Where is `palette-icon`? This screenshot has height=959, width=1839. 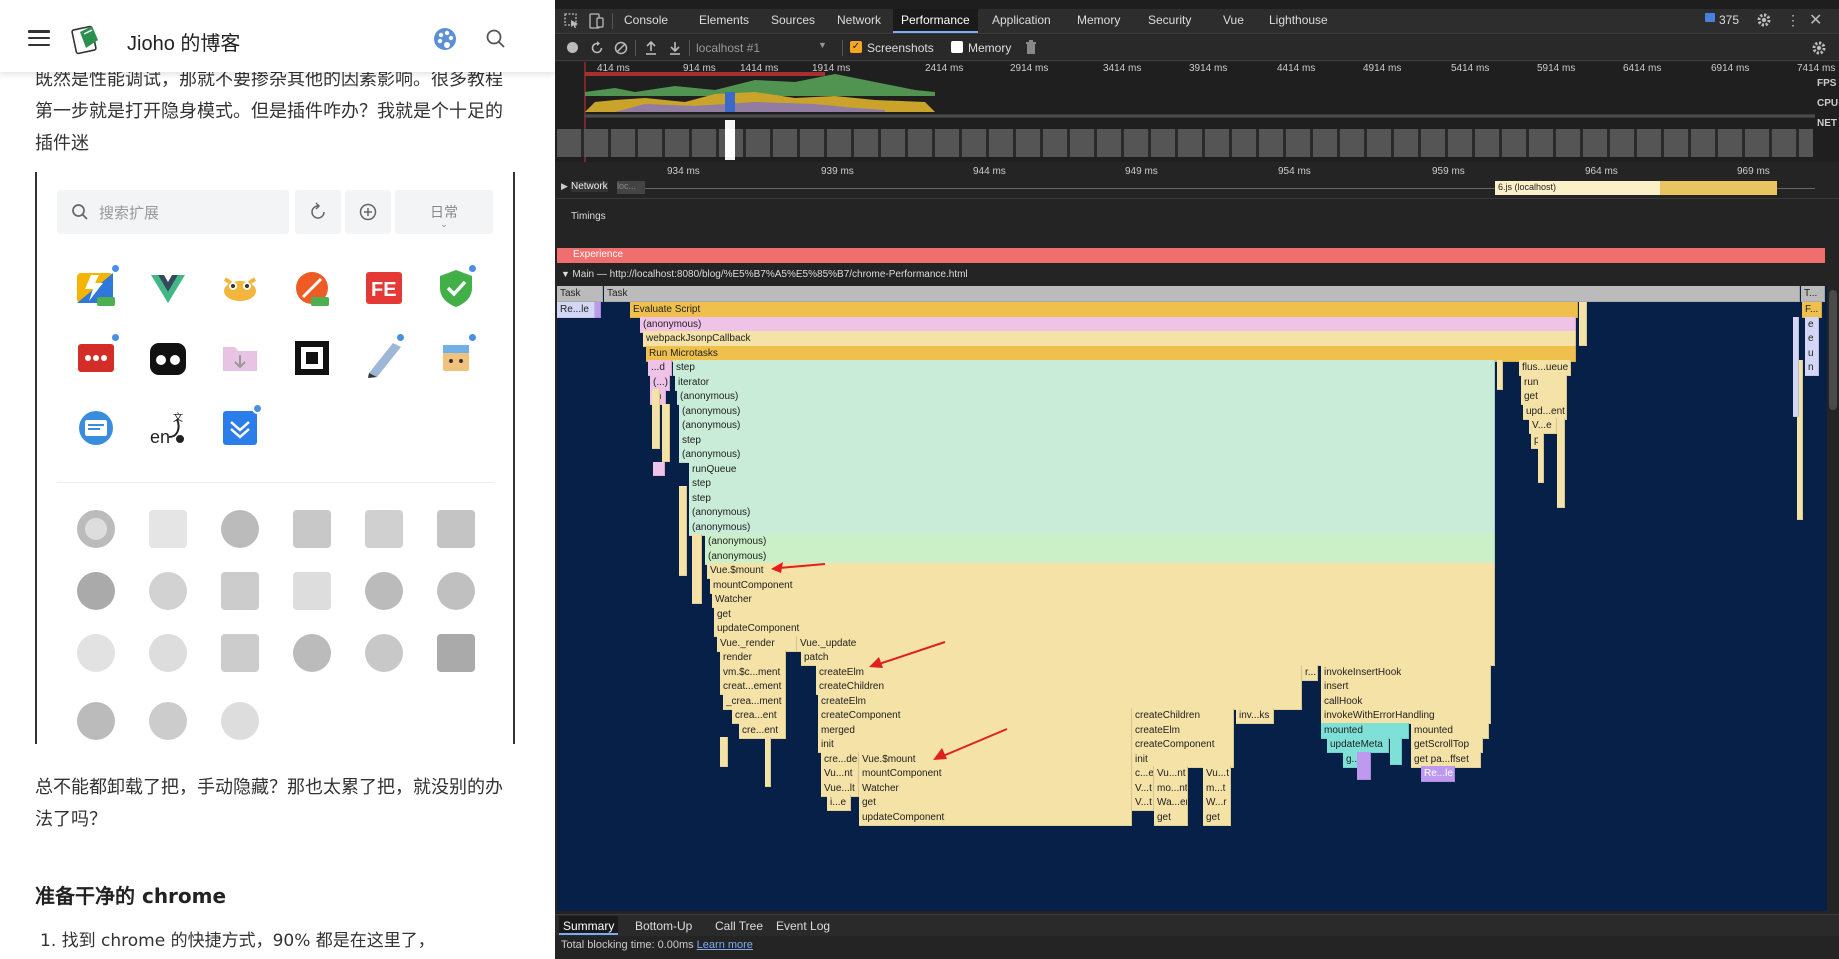 palette-icon is located at coordinates (445, 39).